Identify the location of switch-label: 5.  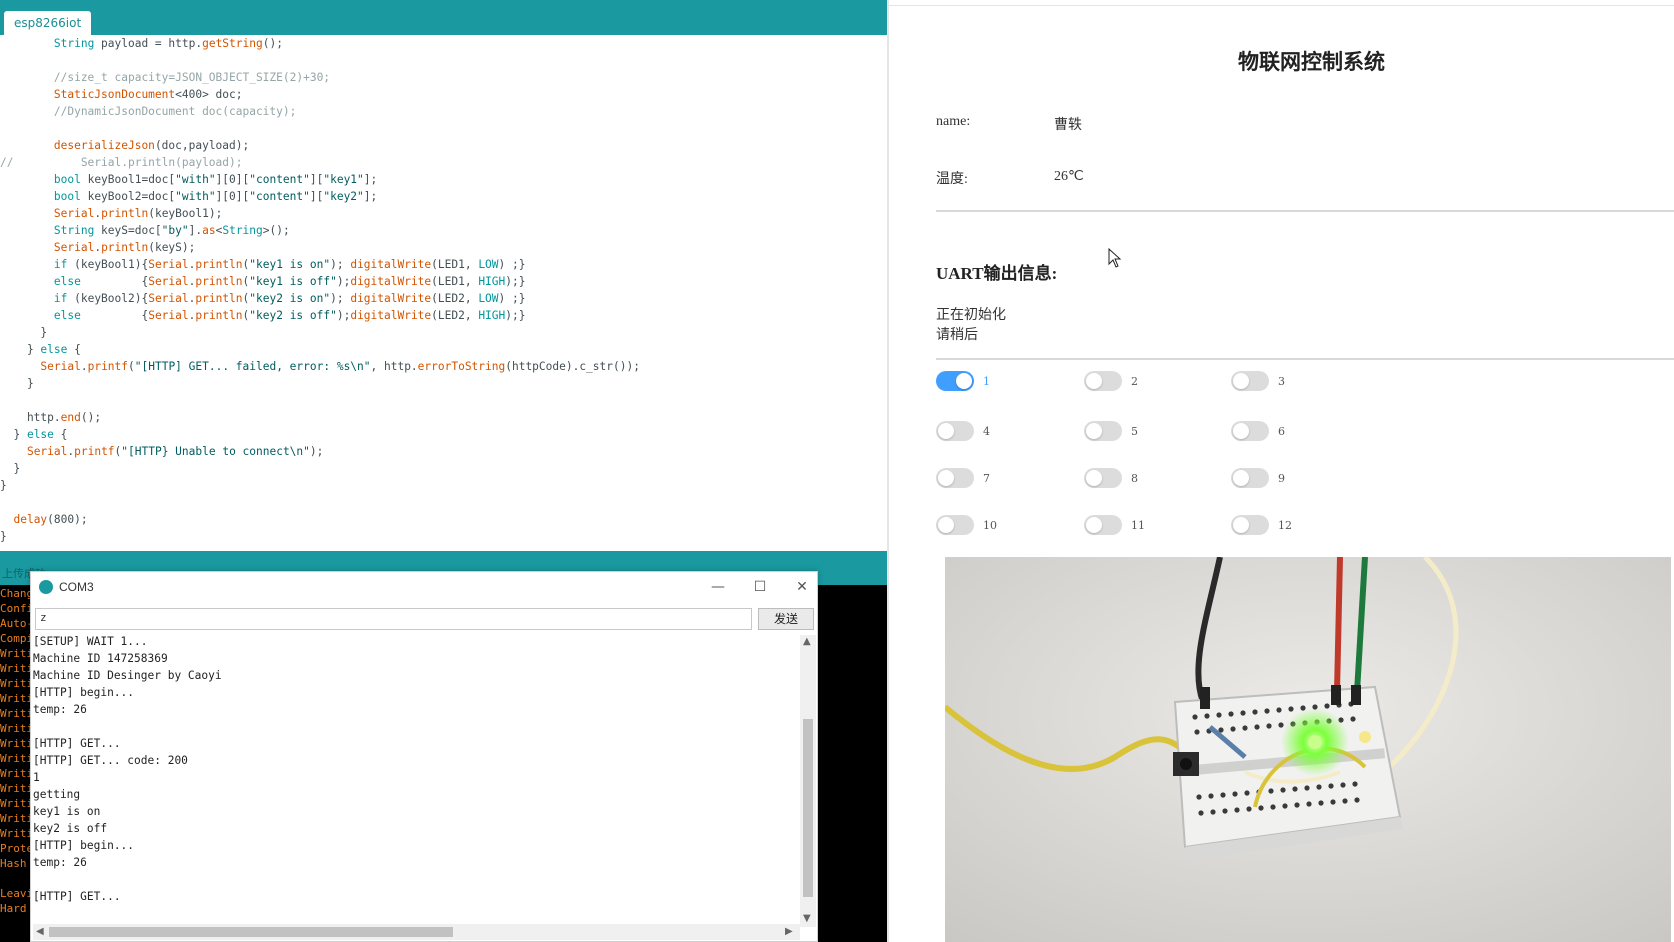
(1134, 431).